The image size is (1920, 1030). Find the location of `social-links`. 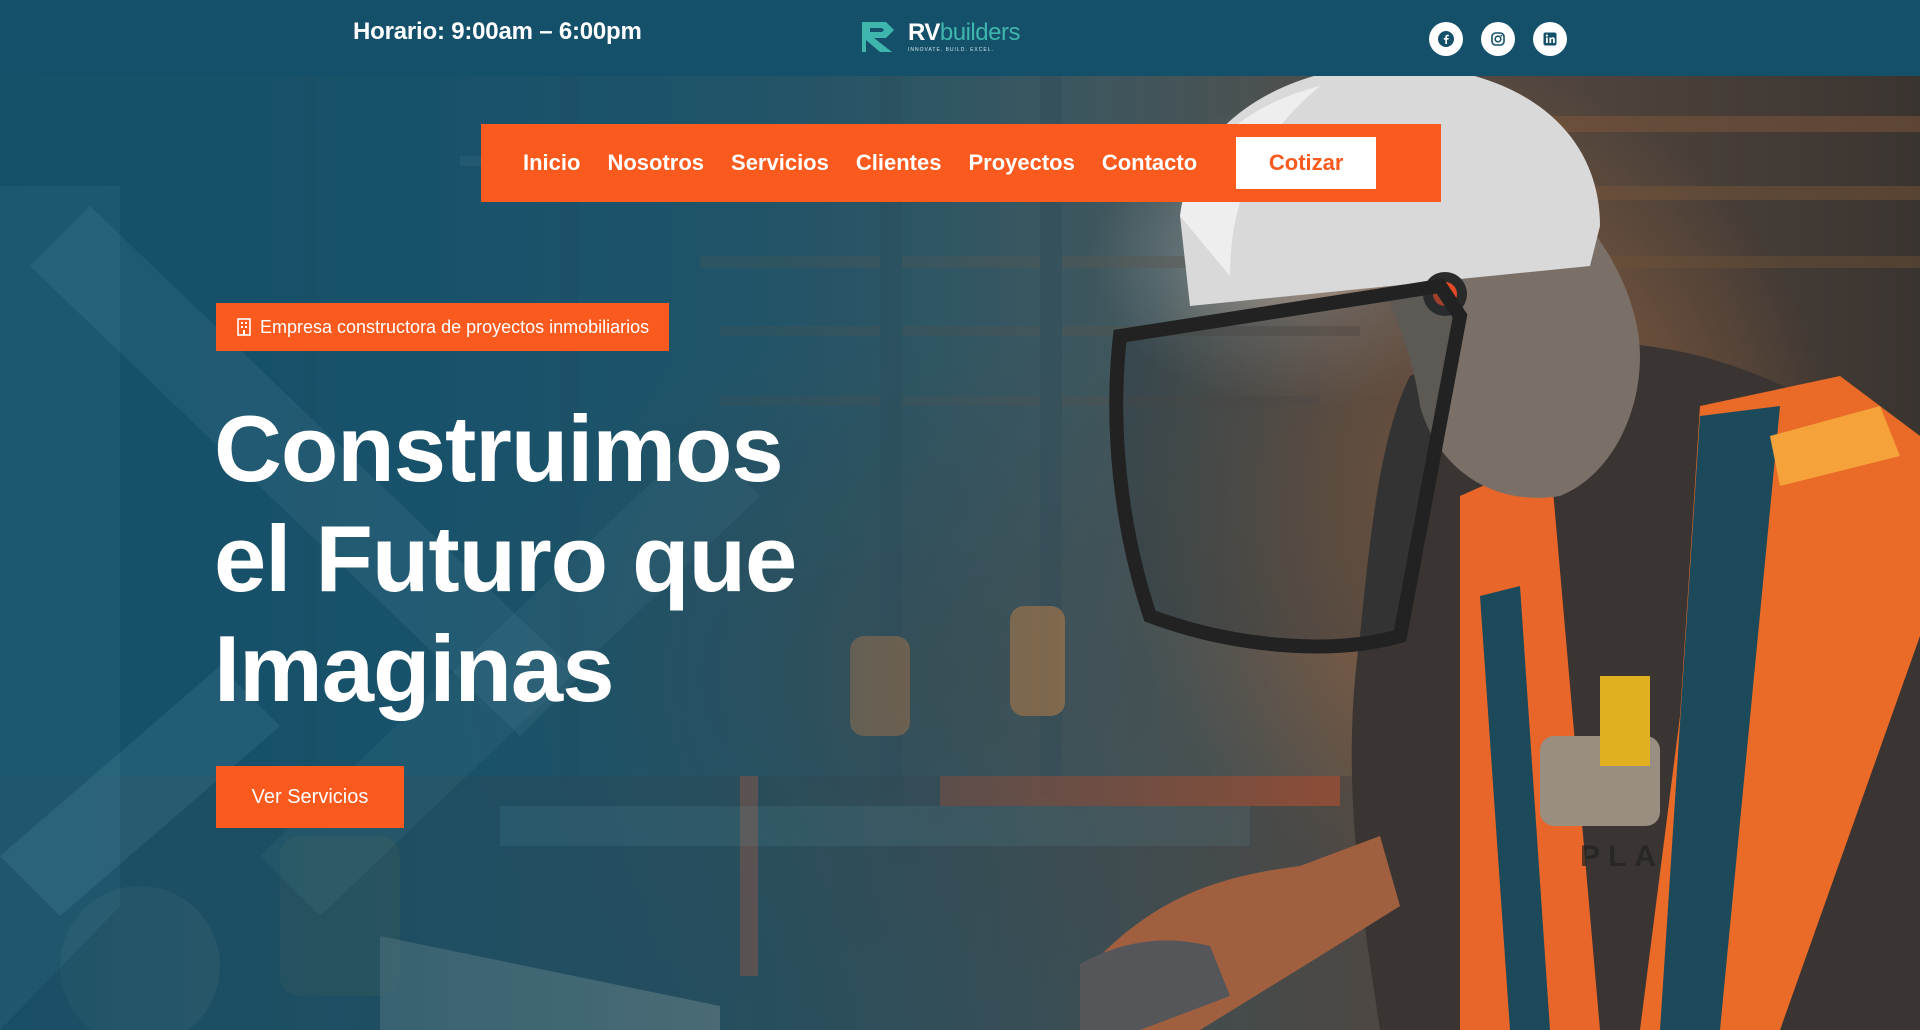

social-links is located at coordinates (1498, 39).